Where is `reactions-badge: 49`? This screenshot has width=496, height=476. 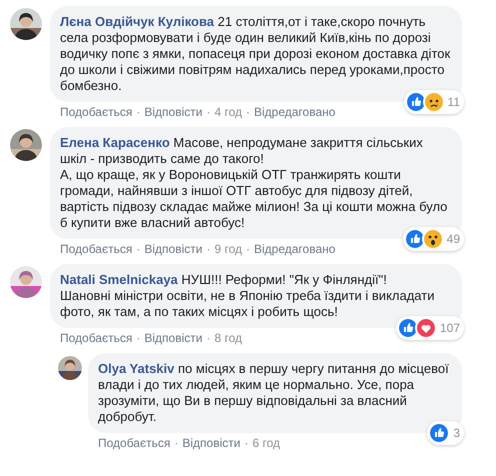
reactions-badge: 49 is located at coordinates (433, 239).